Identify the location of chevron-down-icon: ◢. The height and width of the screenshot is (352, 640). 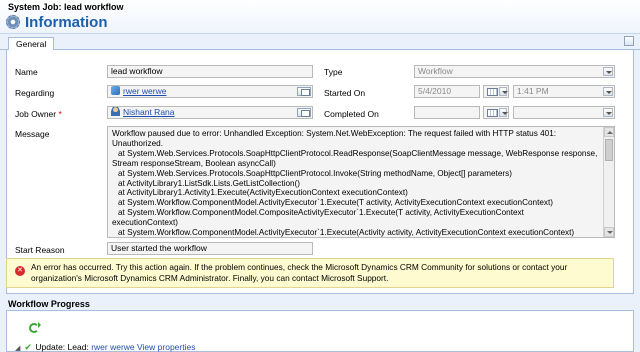
(17, 348).